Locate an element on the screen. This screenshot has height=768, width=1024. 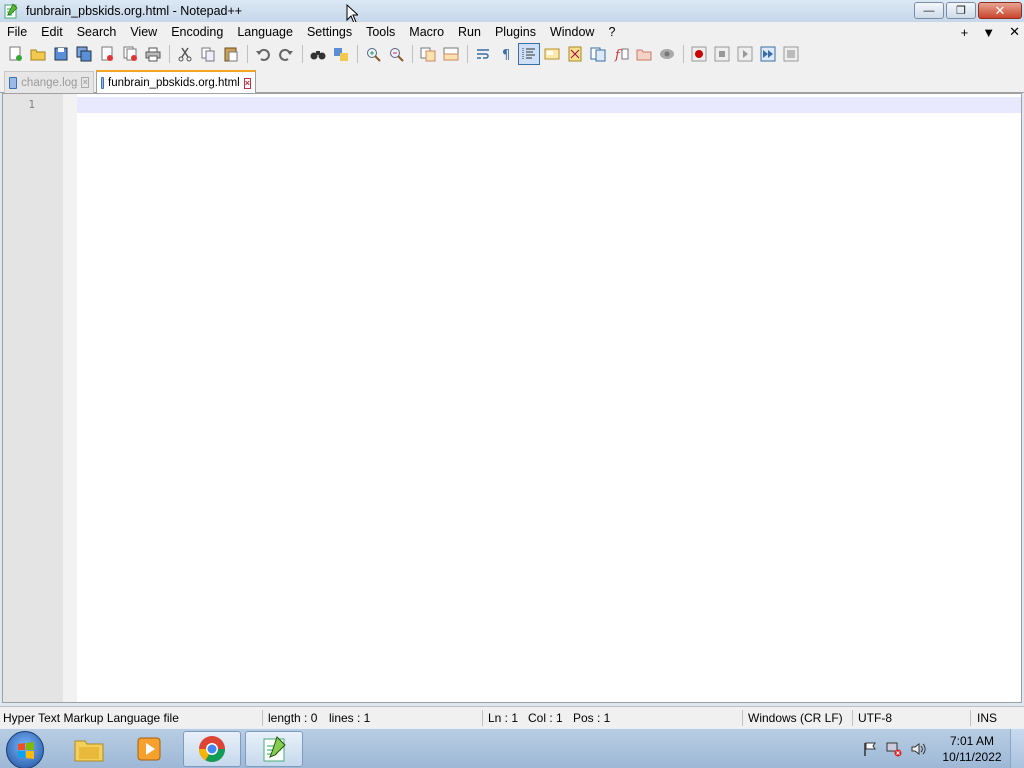
close-file-button is located at coordinates (107, 54).